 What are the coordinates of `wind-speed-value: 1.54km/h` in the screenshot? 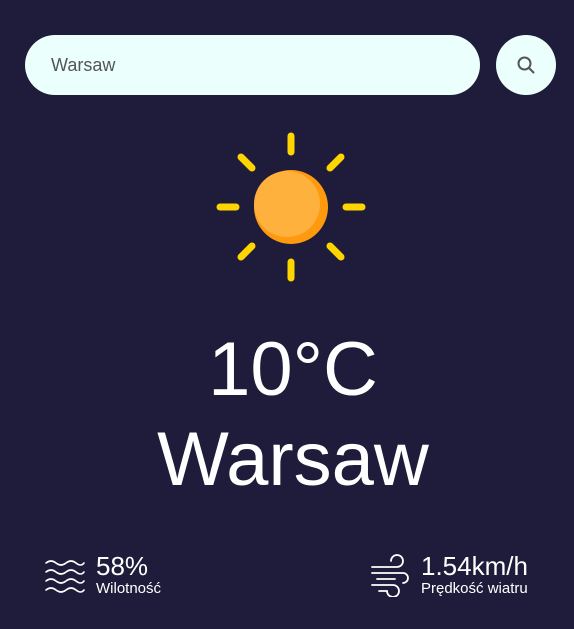 It's located at (474, 566).